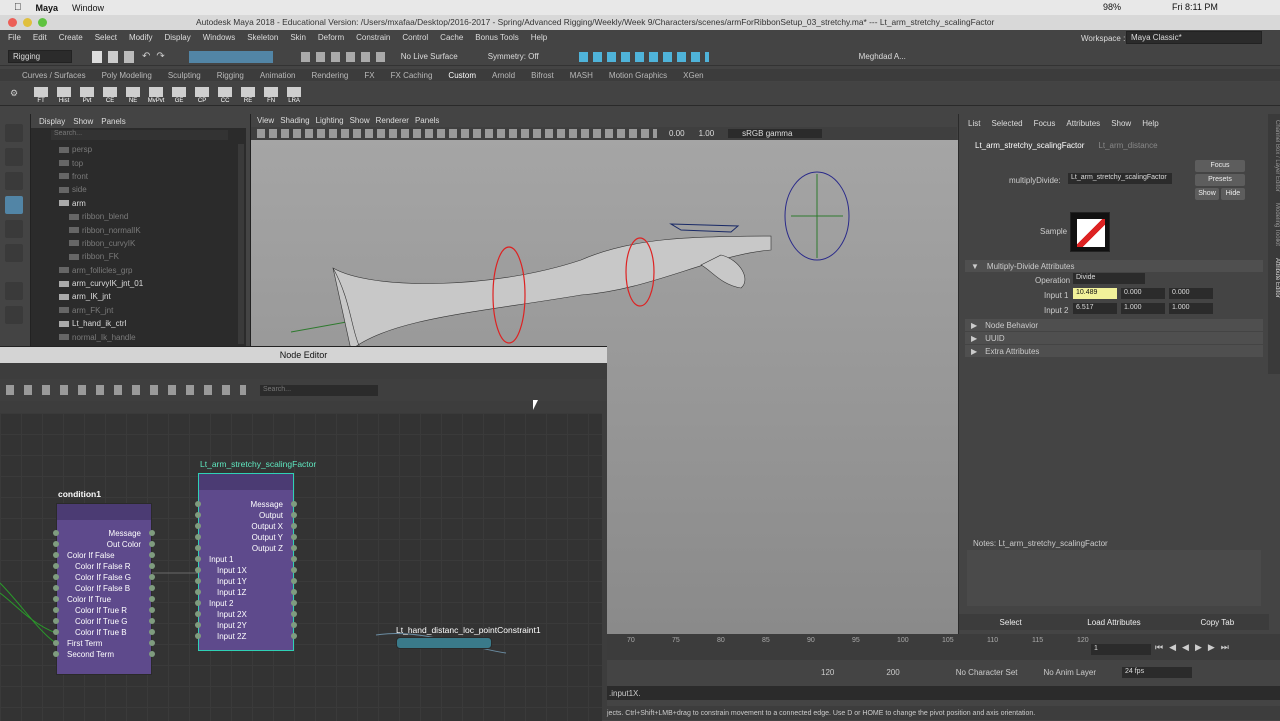 The image size is (1280, 721). I want to click on menu-control: Control, so click(415, 37).